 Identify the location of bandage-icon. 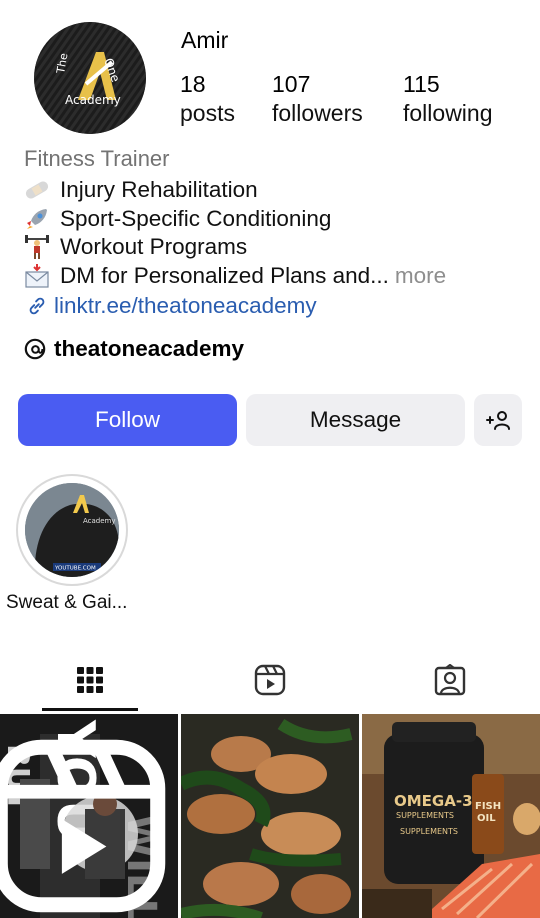
(39, 190).